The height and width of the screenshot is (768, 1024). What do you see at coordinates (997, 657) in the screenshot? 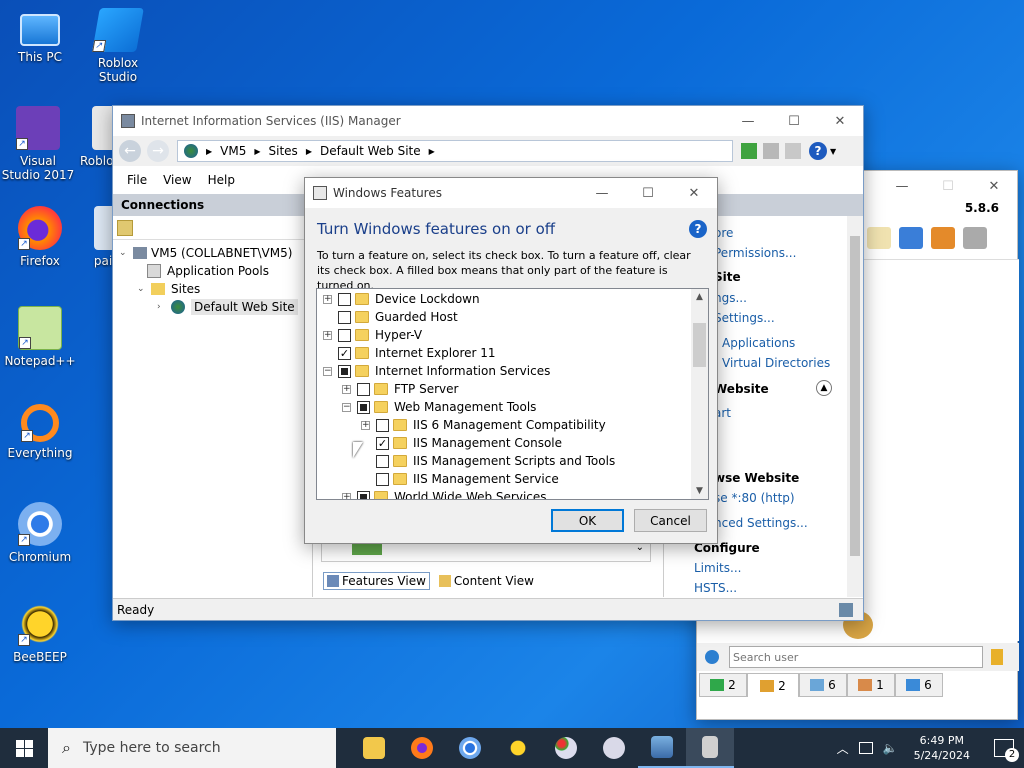
I see `clear-brush-icon` at bounding box center [997, 657].